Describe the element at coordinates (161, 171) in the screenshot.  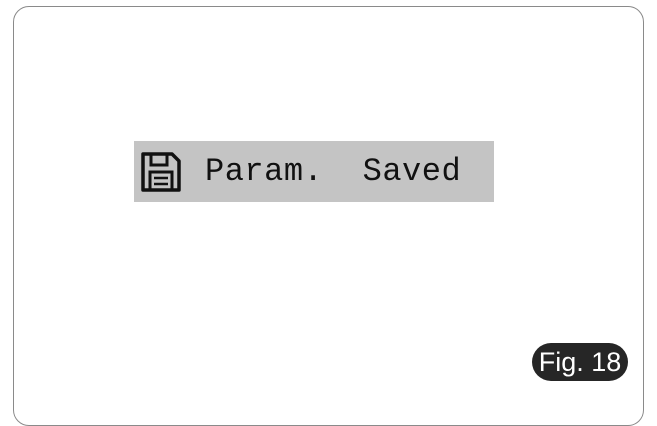
I see `save-icon` at that location.